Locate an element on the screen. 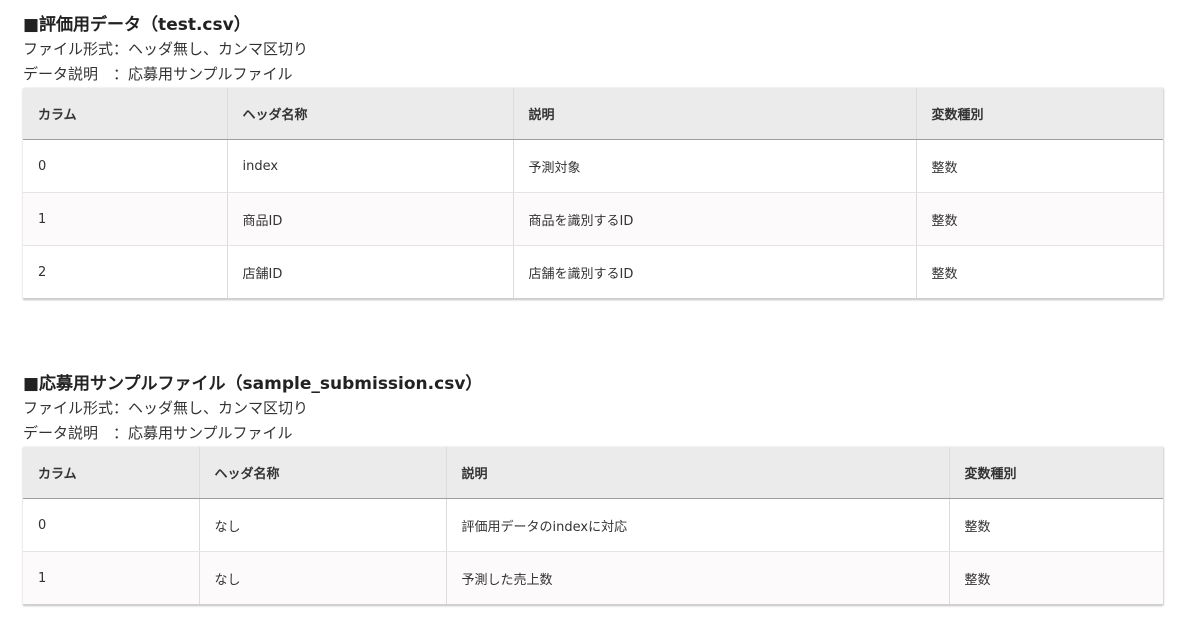 This screenshot has width=1182, height=631. table-row: 0 index 予測対象 整数 is located at coordinates (593, 166).